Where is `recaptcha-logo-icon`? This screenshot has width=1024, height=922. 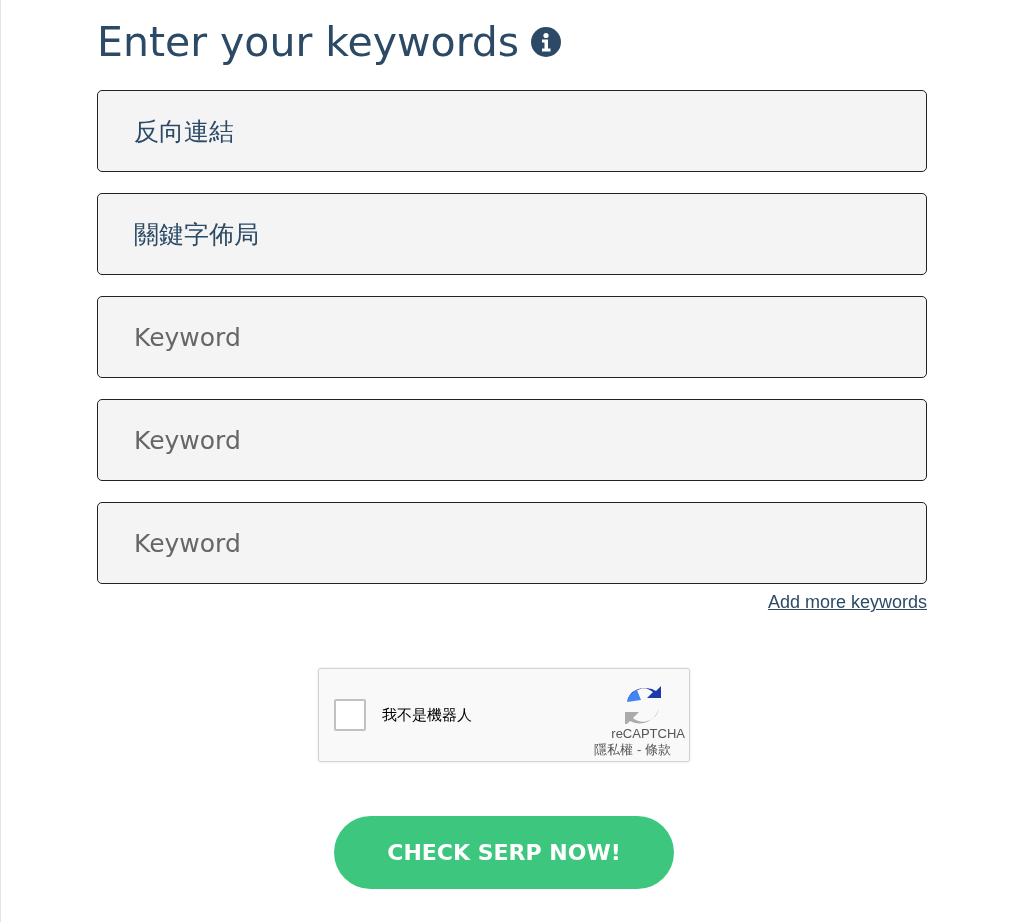
recaptcha-logo-icon is located at coordinates (643, 704).